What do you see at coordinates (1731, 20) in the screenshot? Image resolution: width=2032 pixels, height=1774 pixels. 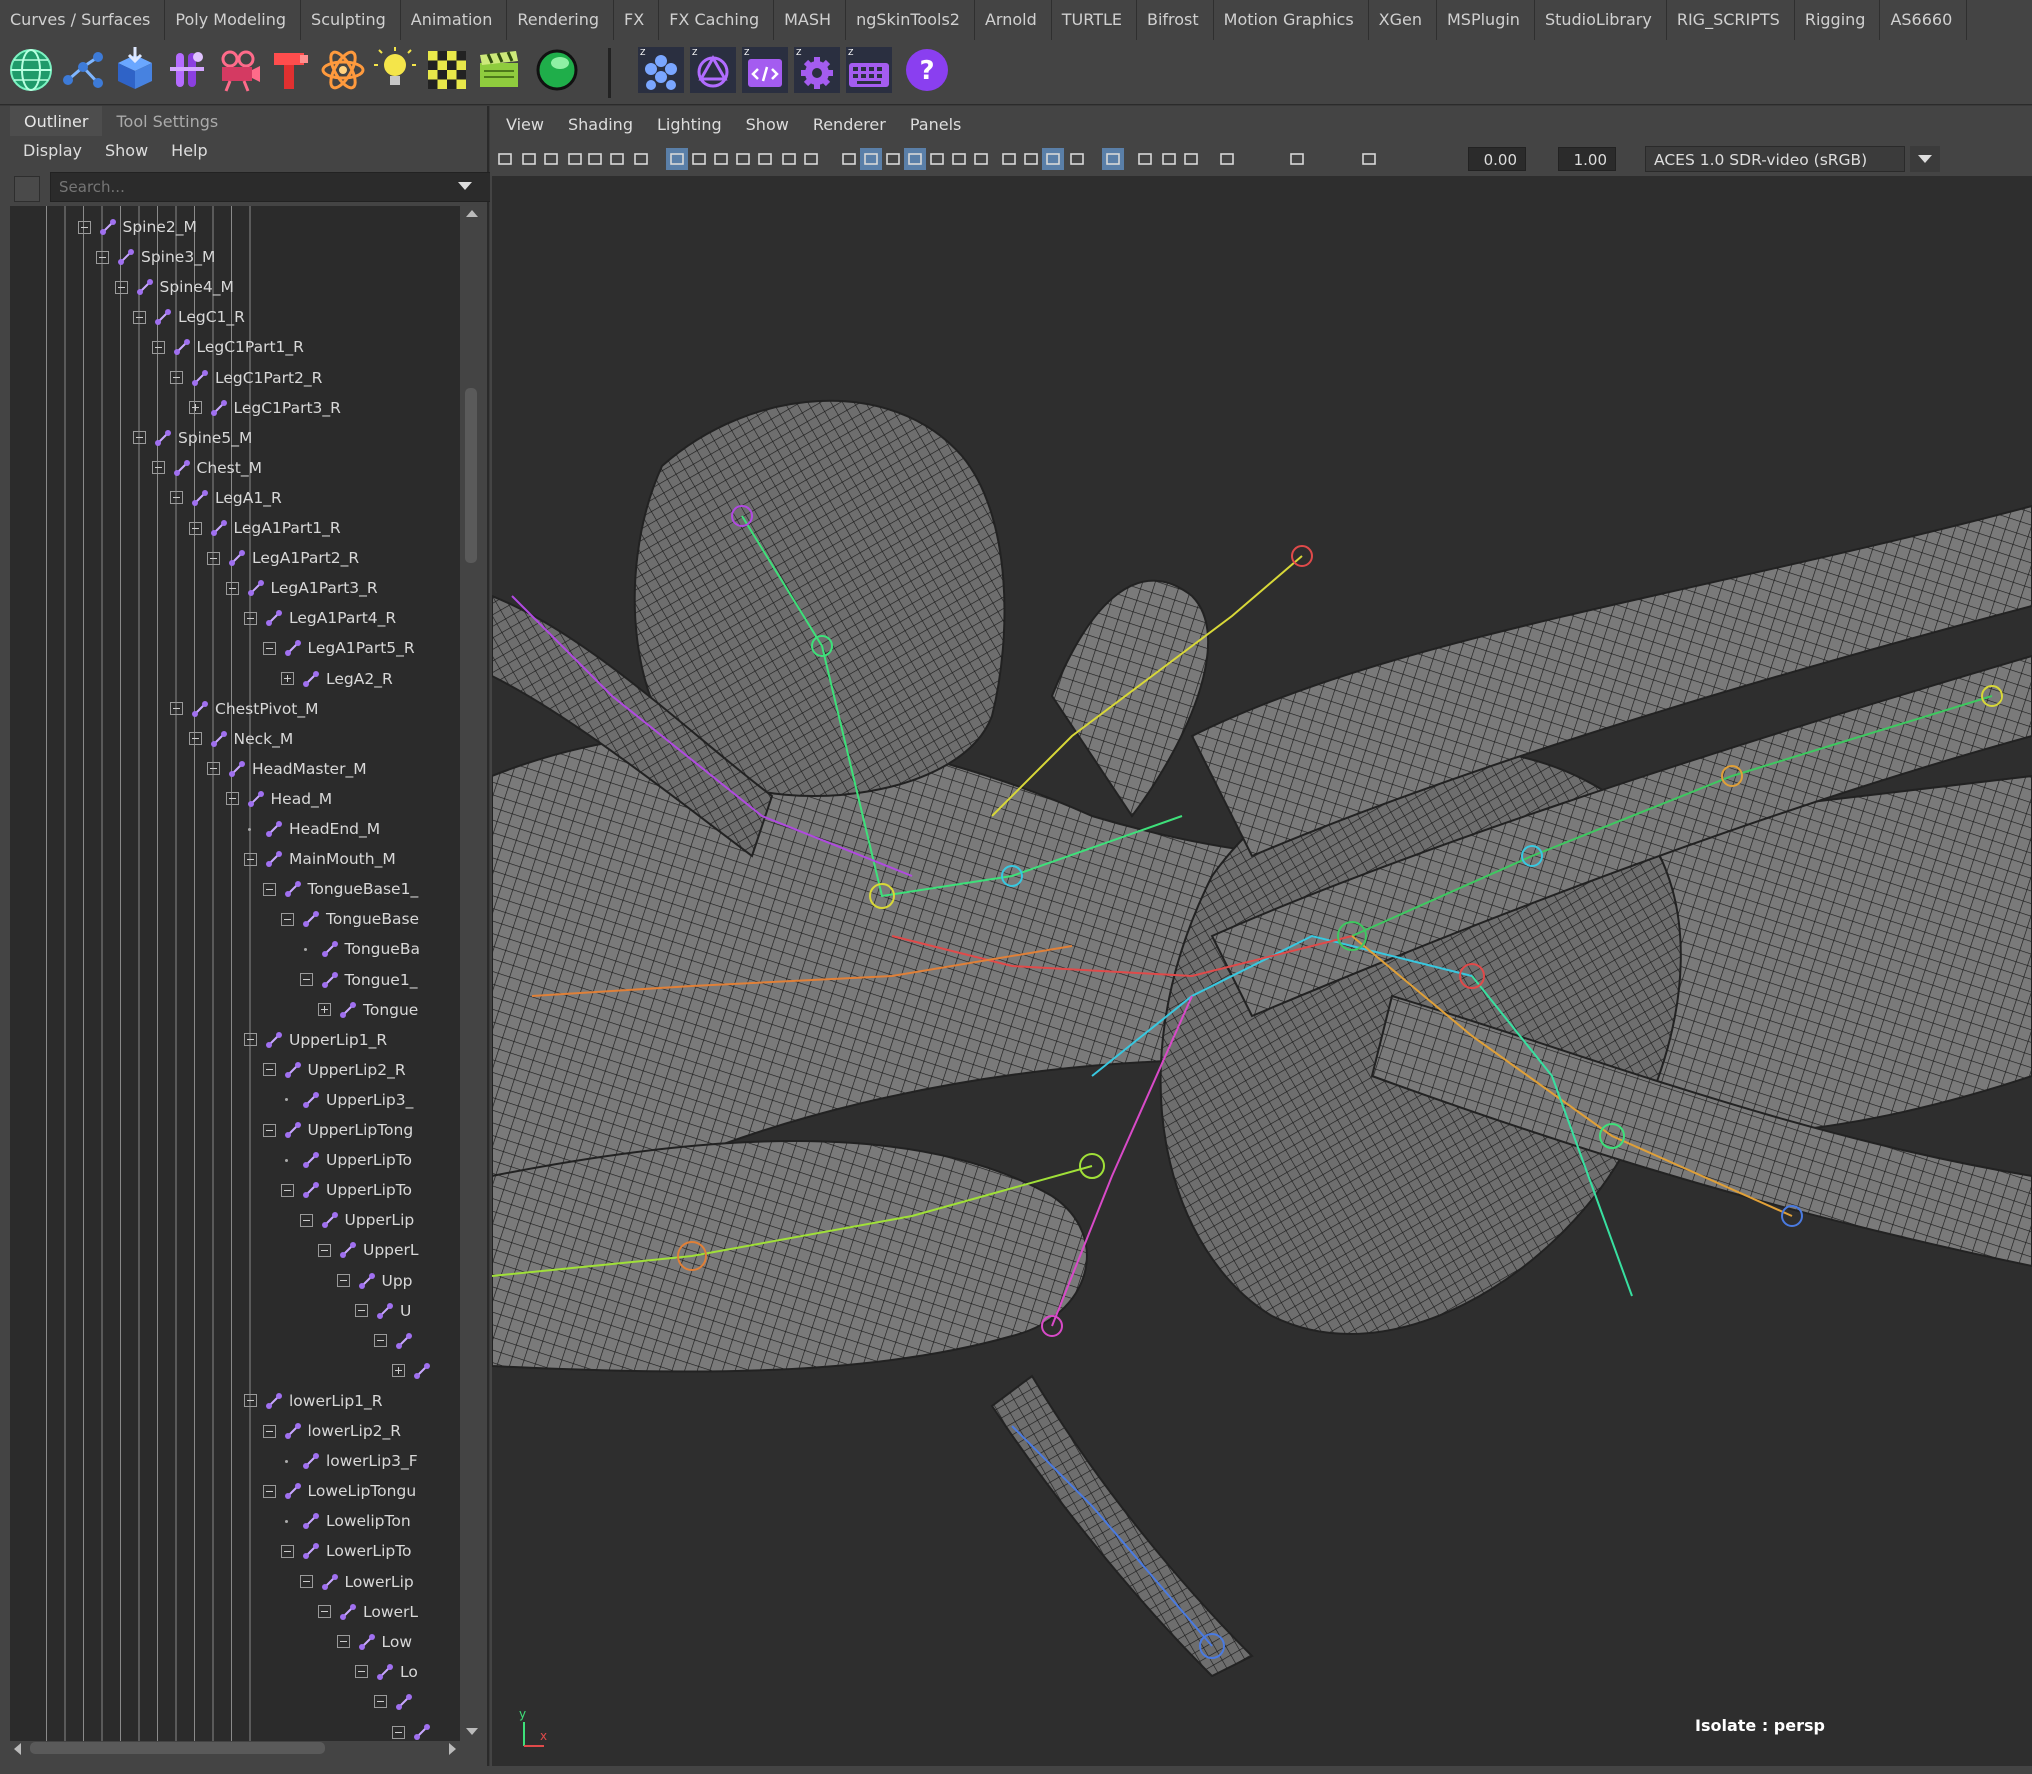 I see `shelf-tab-rig-scripts: RIG_SCRIPTS` at bounding box center [1731, 20].